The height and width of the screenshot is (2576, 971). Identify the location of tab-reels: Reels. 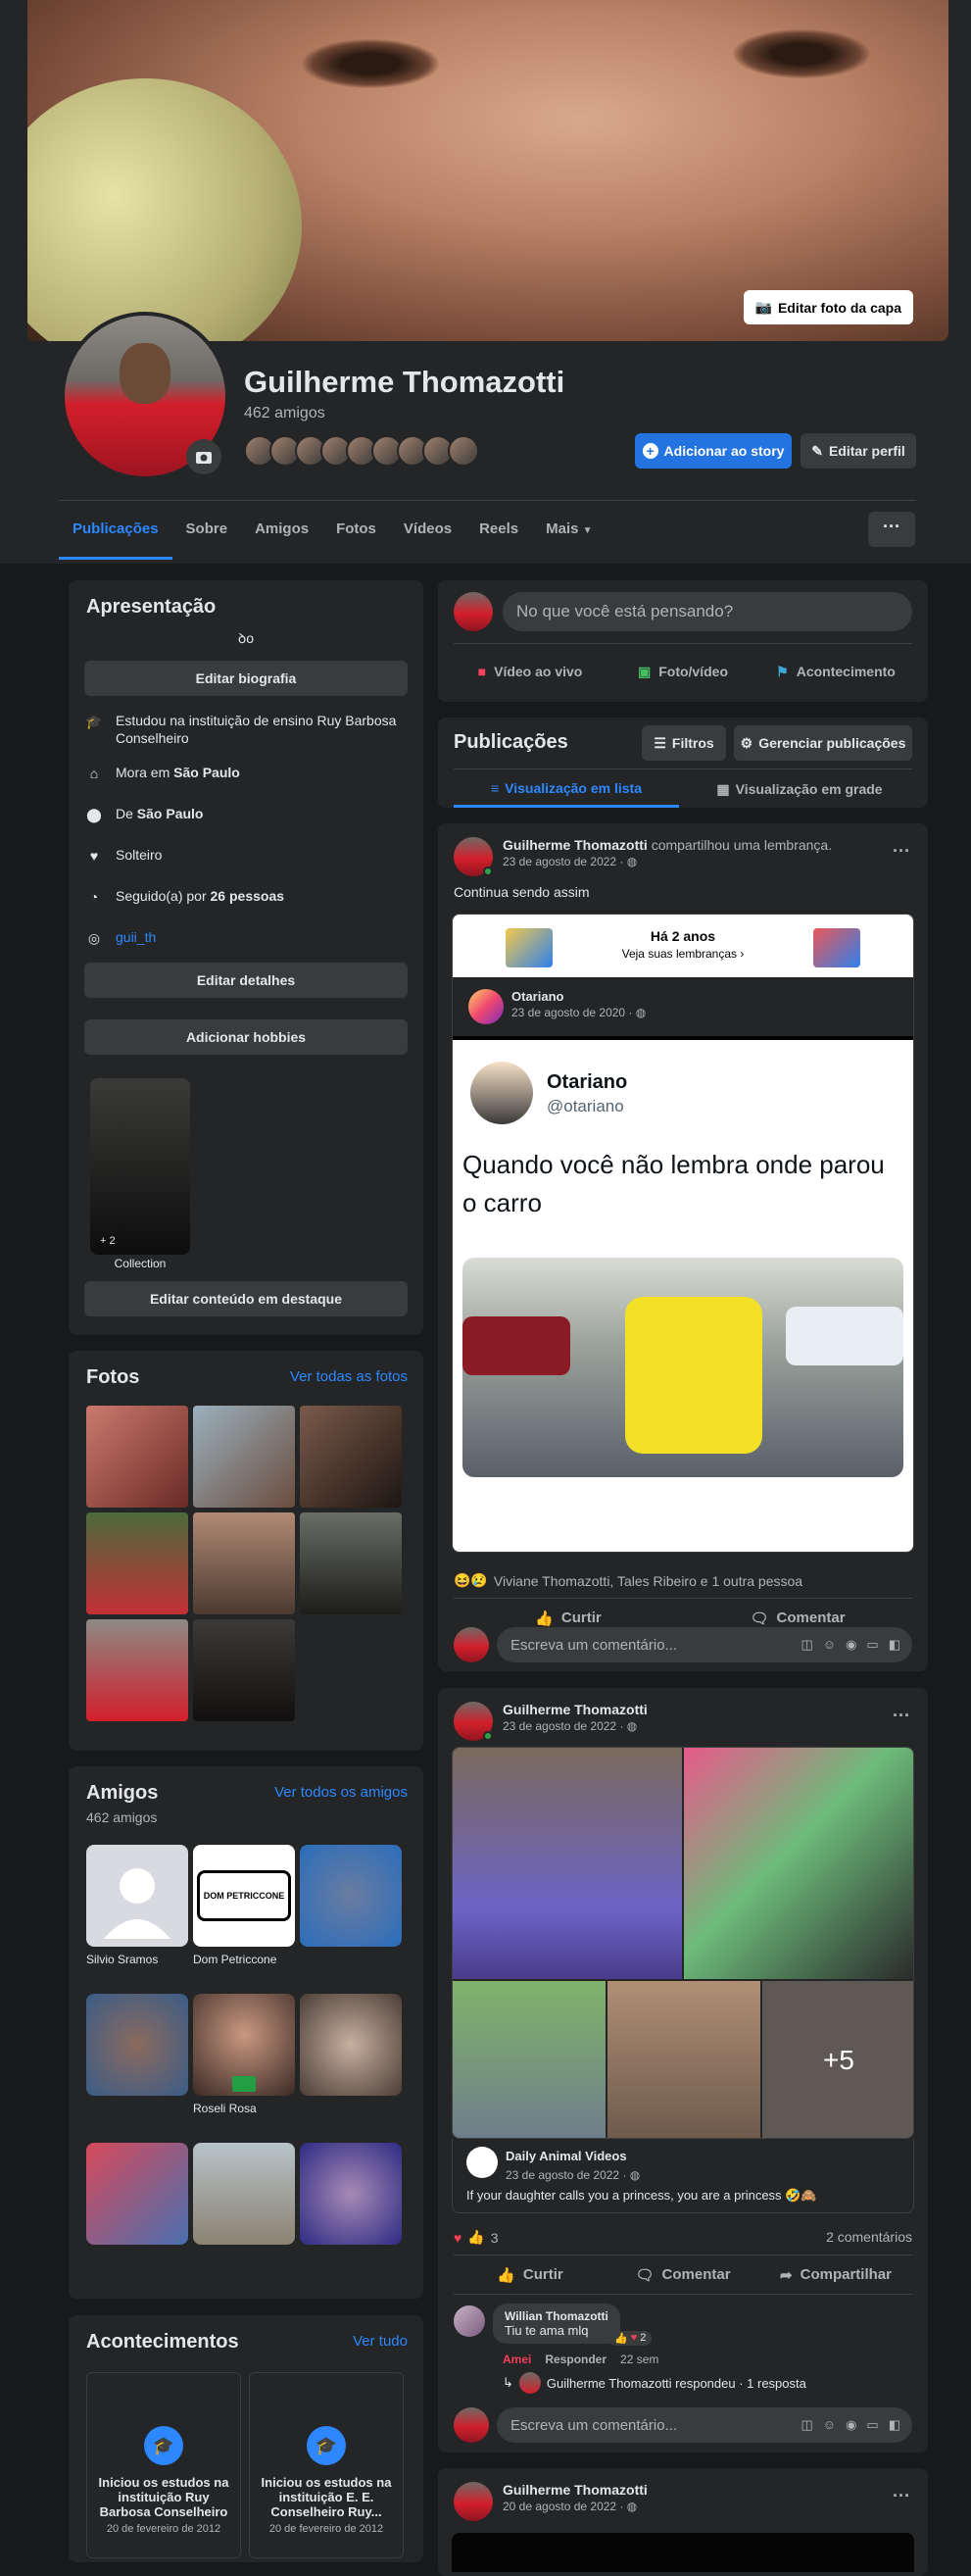
(498, 530).